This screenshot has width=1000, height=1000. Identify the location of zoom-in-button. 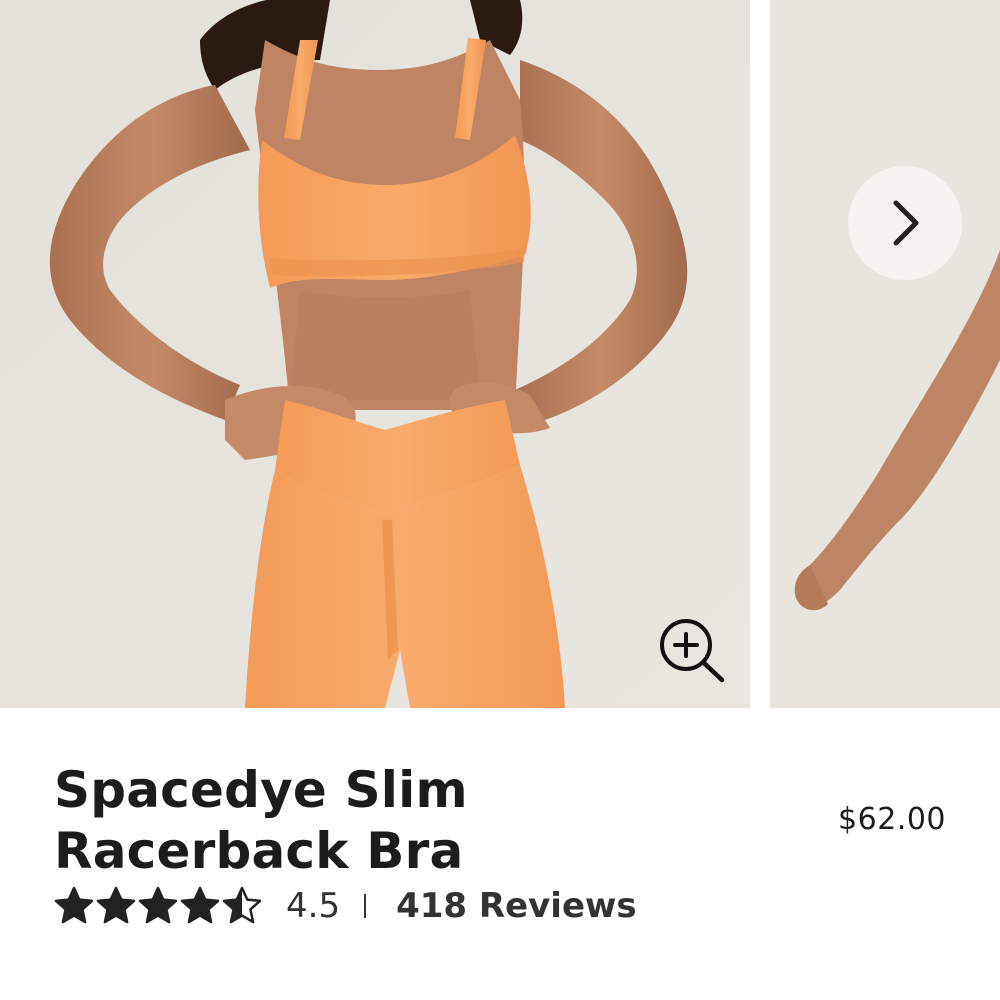
(692, 652).